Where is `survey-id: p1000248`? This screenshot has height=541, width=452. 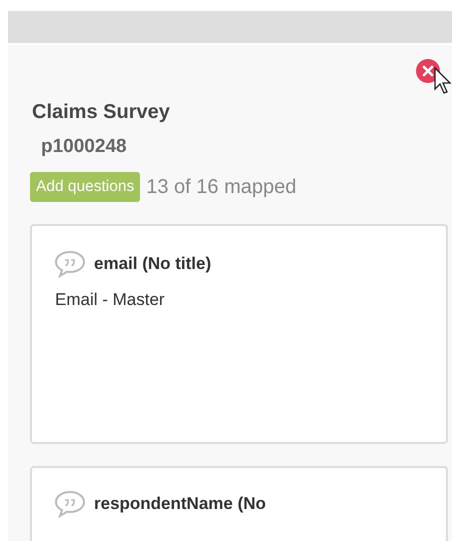 survey-id: p1000248 is located at coordinates (84, 147).